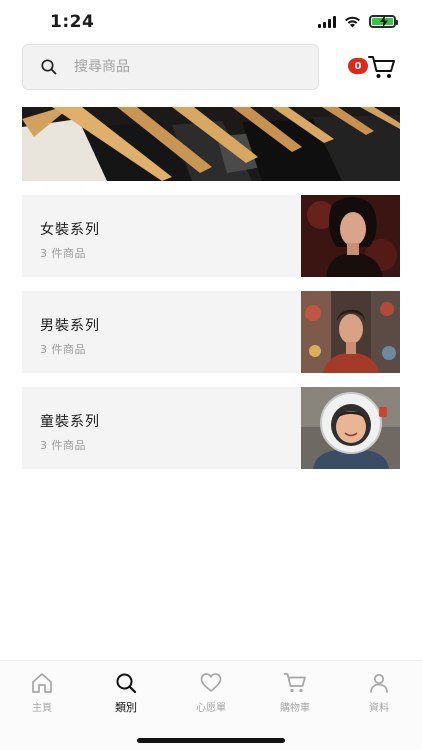 The height and width of the screenshot is (750, 422). I want to click on tab-wishlist: 心愿單, so click(211, 692).